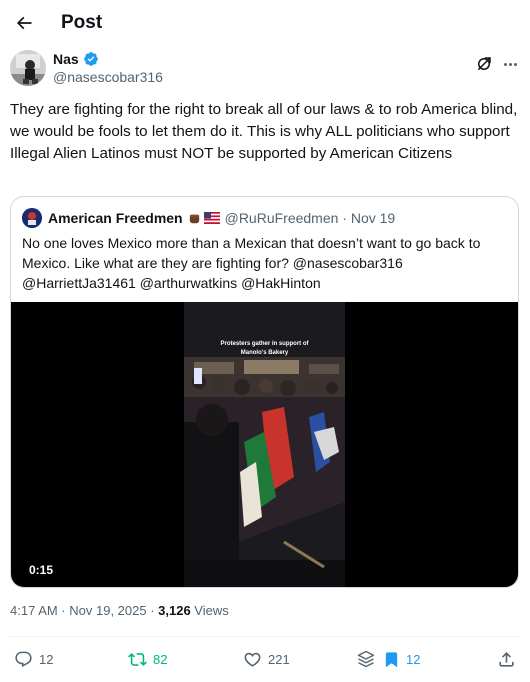 This screenshot has height=682, width=530. What do you see at coordinates (510, 64) in the screenshot?
I see `more-button` at bounding box center [510, 64].